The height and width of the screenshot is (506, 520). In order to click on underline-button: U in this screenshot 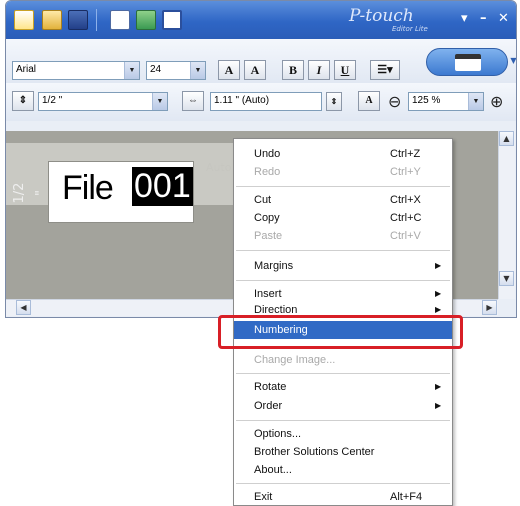, I will do `click(345, 70)`.